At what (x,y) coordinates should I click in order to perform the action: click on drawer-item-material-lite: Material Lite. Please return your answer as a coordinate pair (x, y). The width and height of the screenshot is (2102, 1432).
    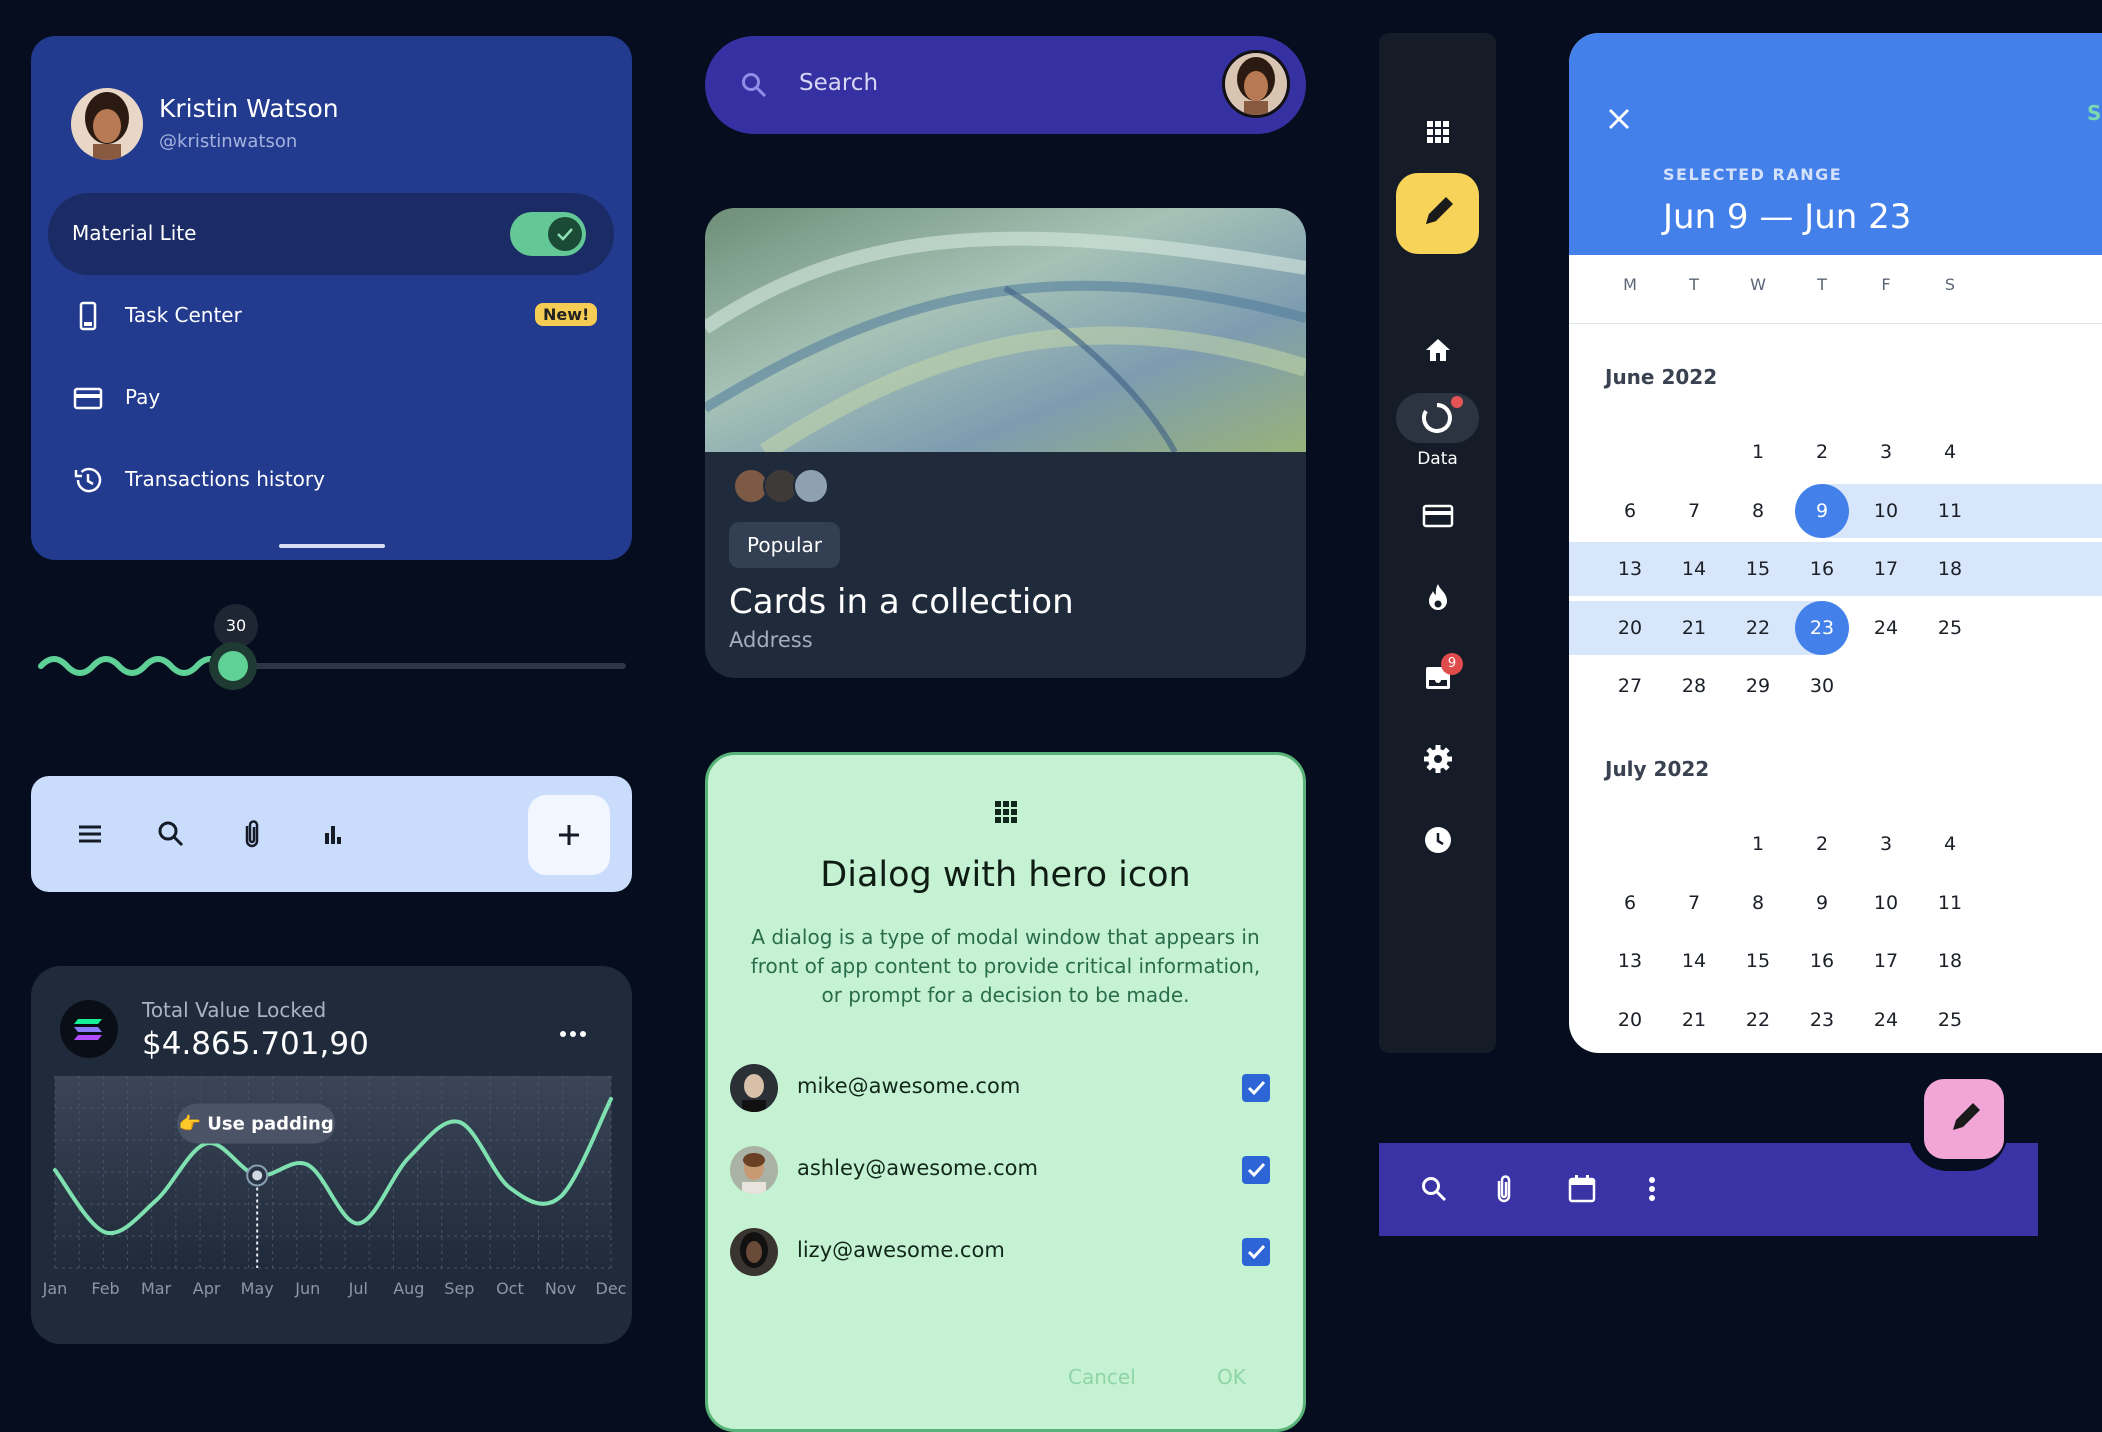
    Looking at the image, I should click on (331, 234).